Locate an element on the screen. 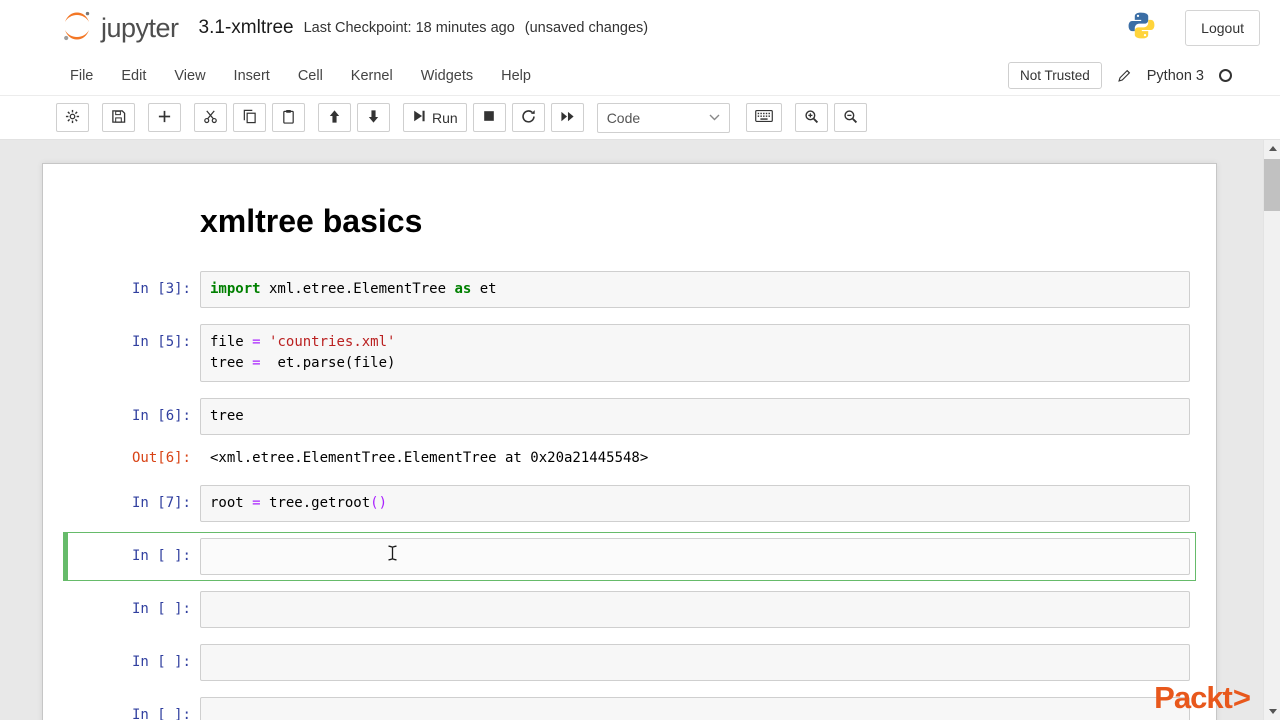  cell-input: root = tree.getroot() is located at coordinates (695, 504).